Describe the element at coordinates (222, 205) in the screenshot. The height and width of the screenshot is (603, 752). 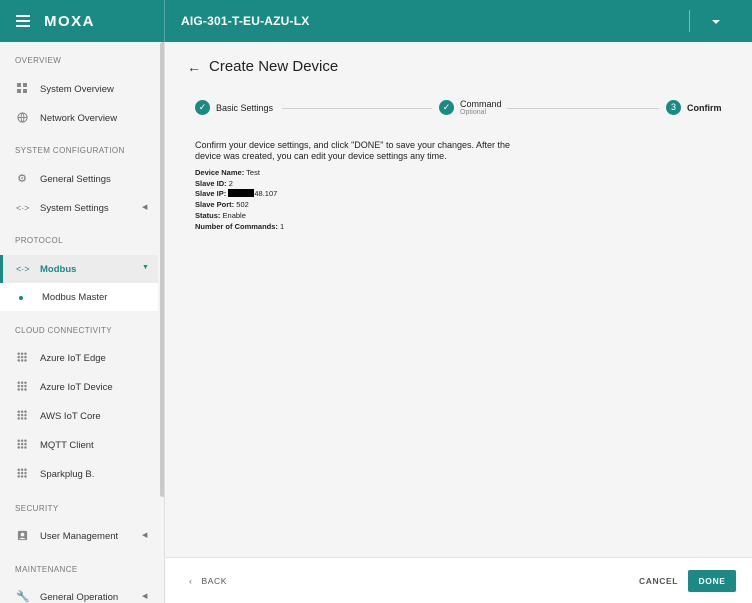
I see `detail-slave-port: Slave Port: 502` at that location.